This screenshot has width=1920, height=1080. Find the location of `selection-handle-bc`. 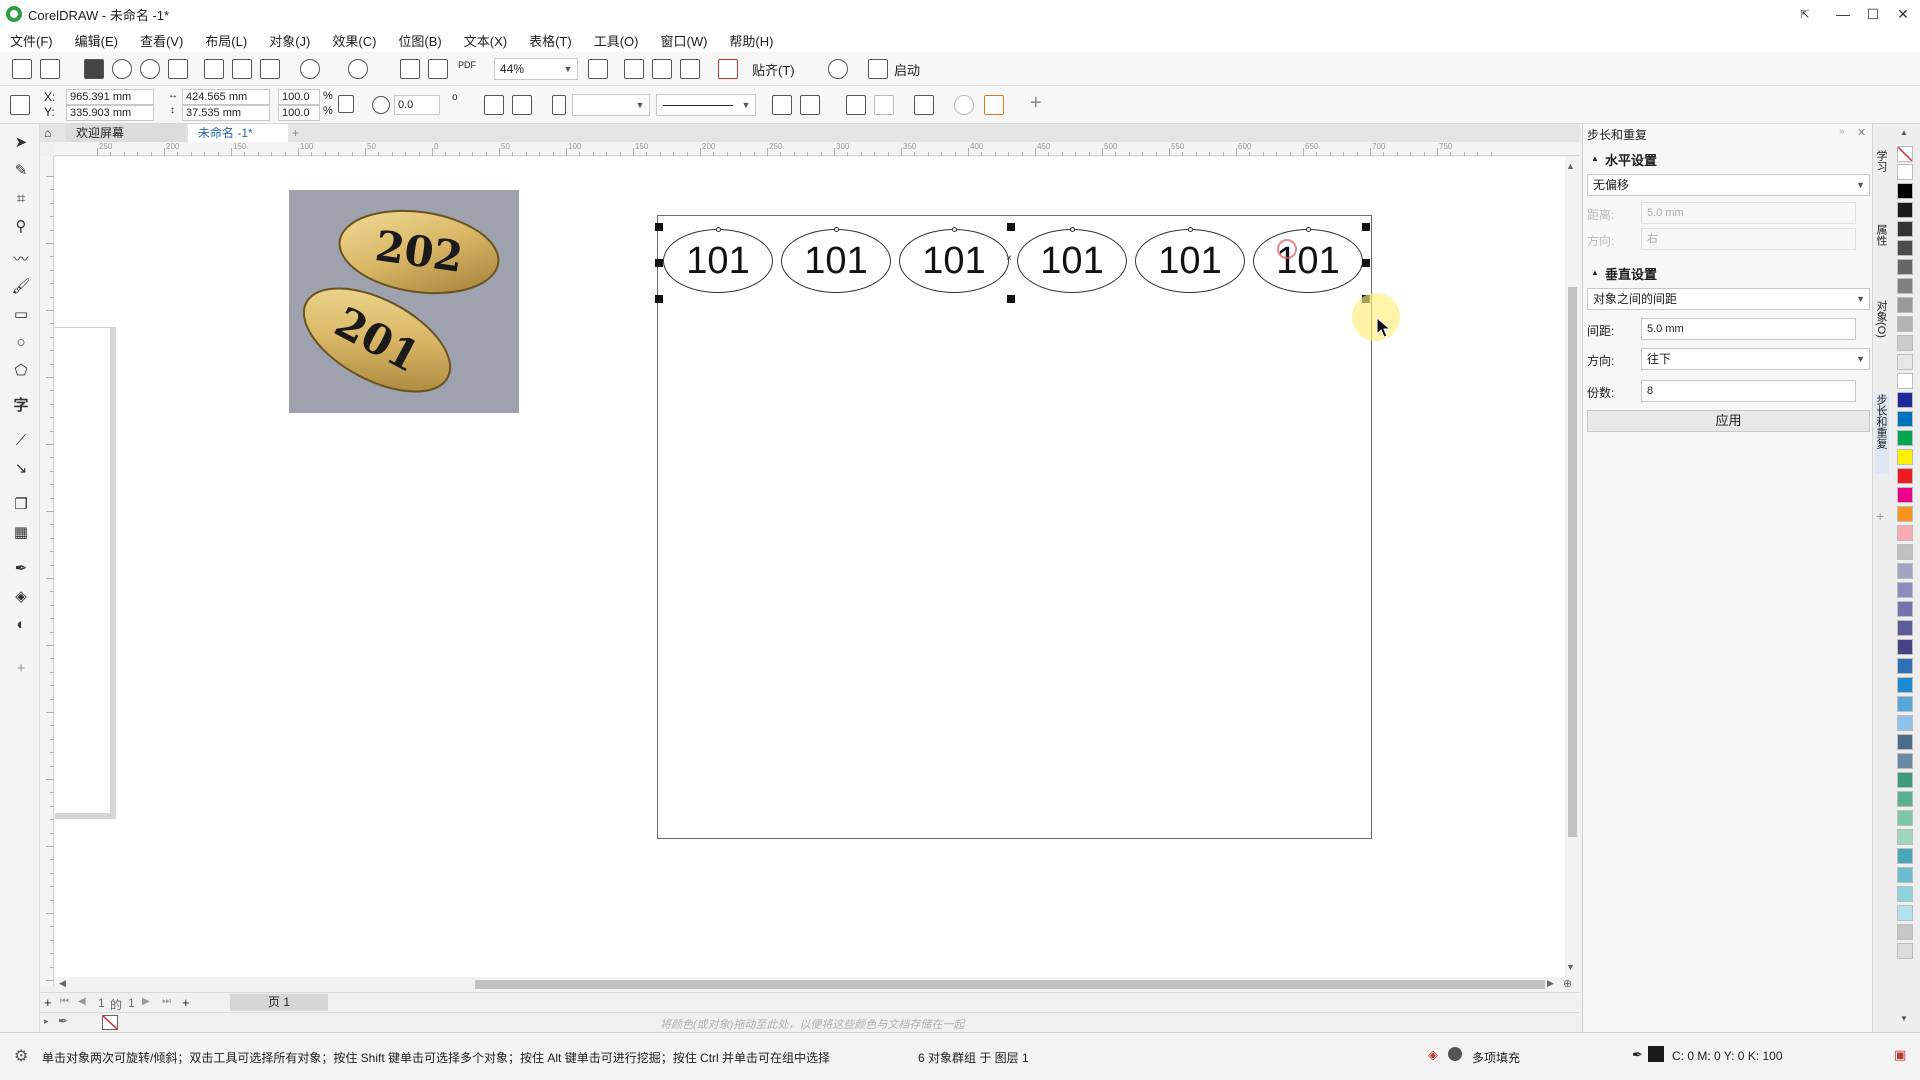

selection-handle-bc is located at coordinates (1011, 299).